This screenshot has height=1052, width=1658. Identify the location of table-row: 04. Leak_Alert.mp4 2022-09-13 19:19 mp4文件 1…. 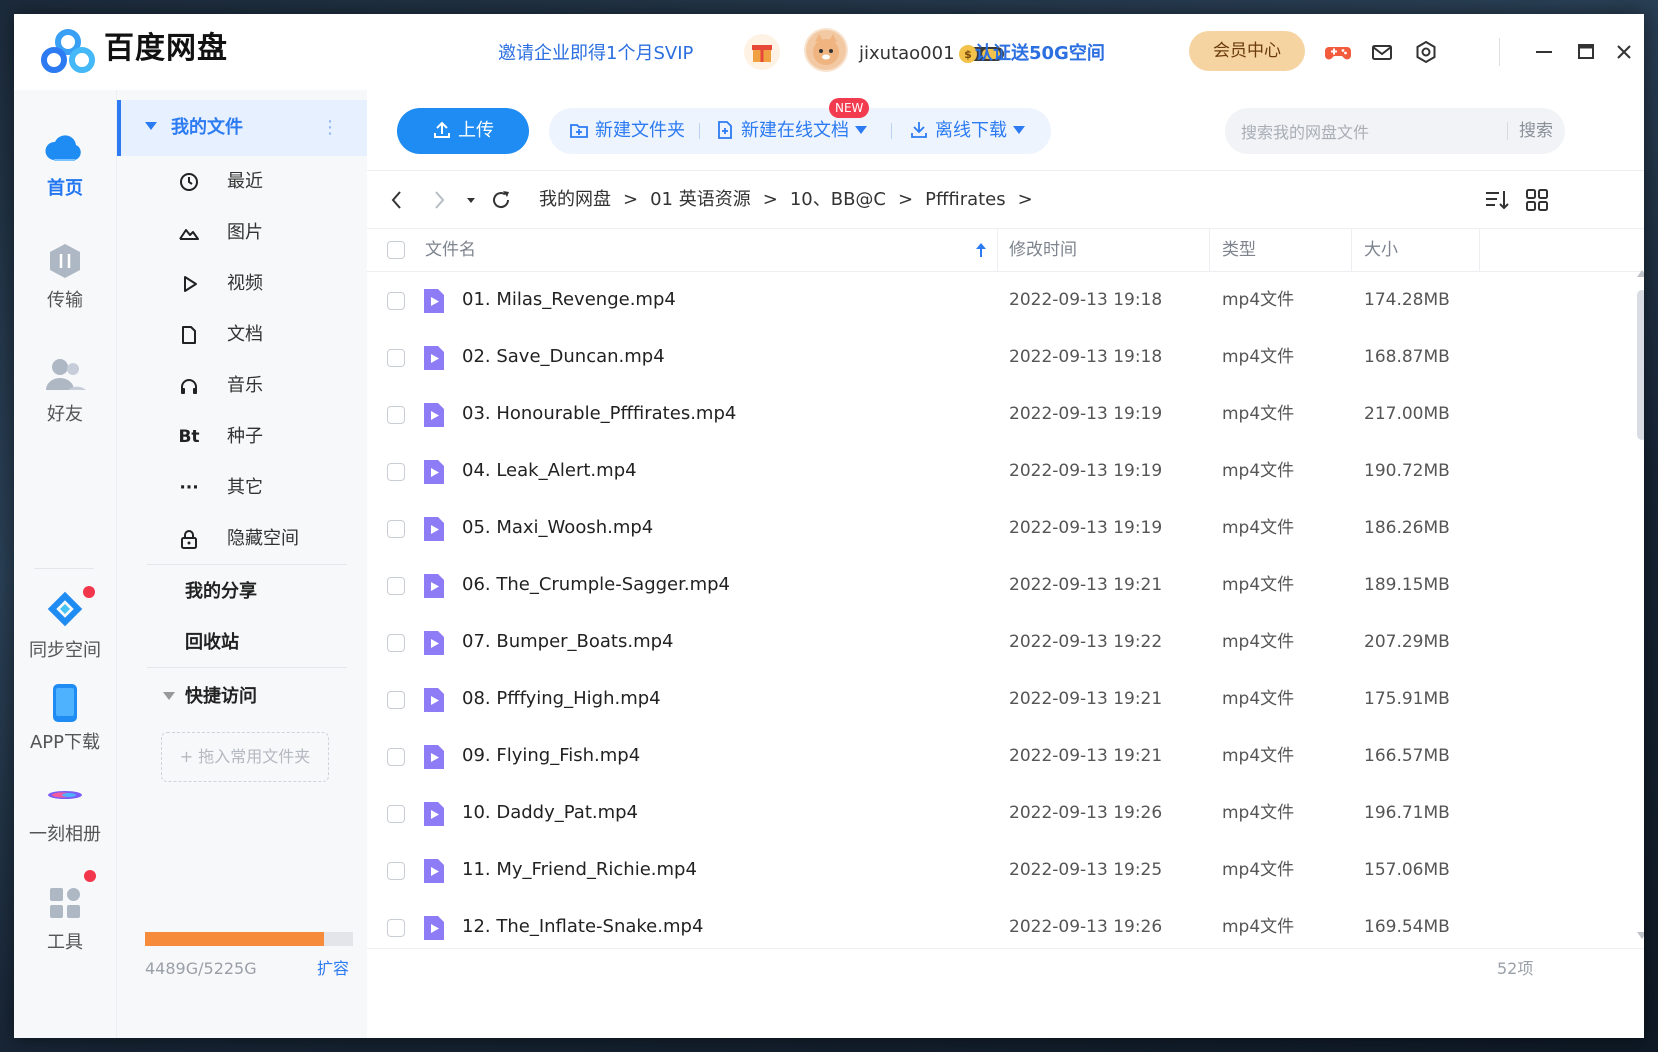
(957, 471).